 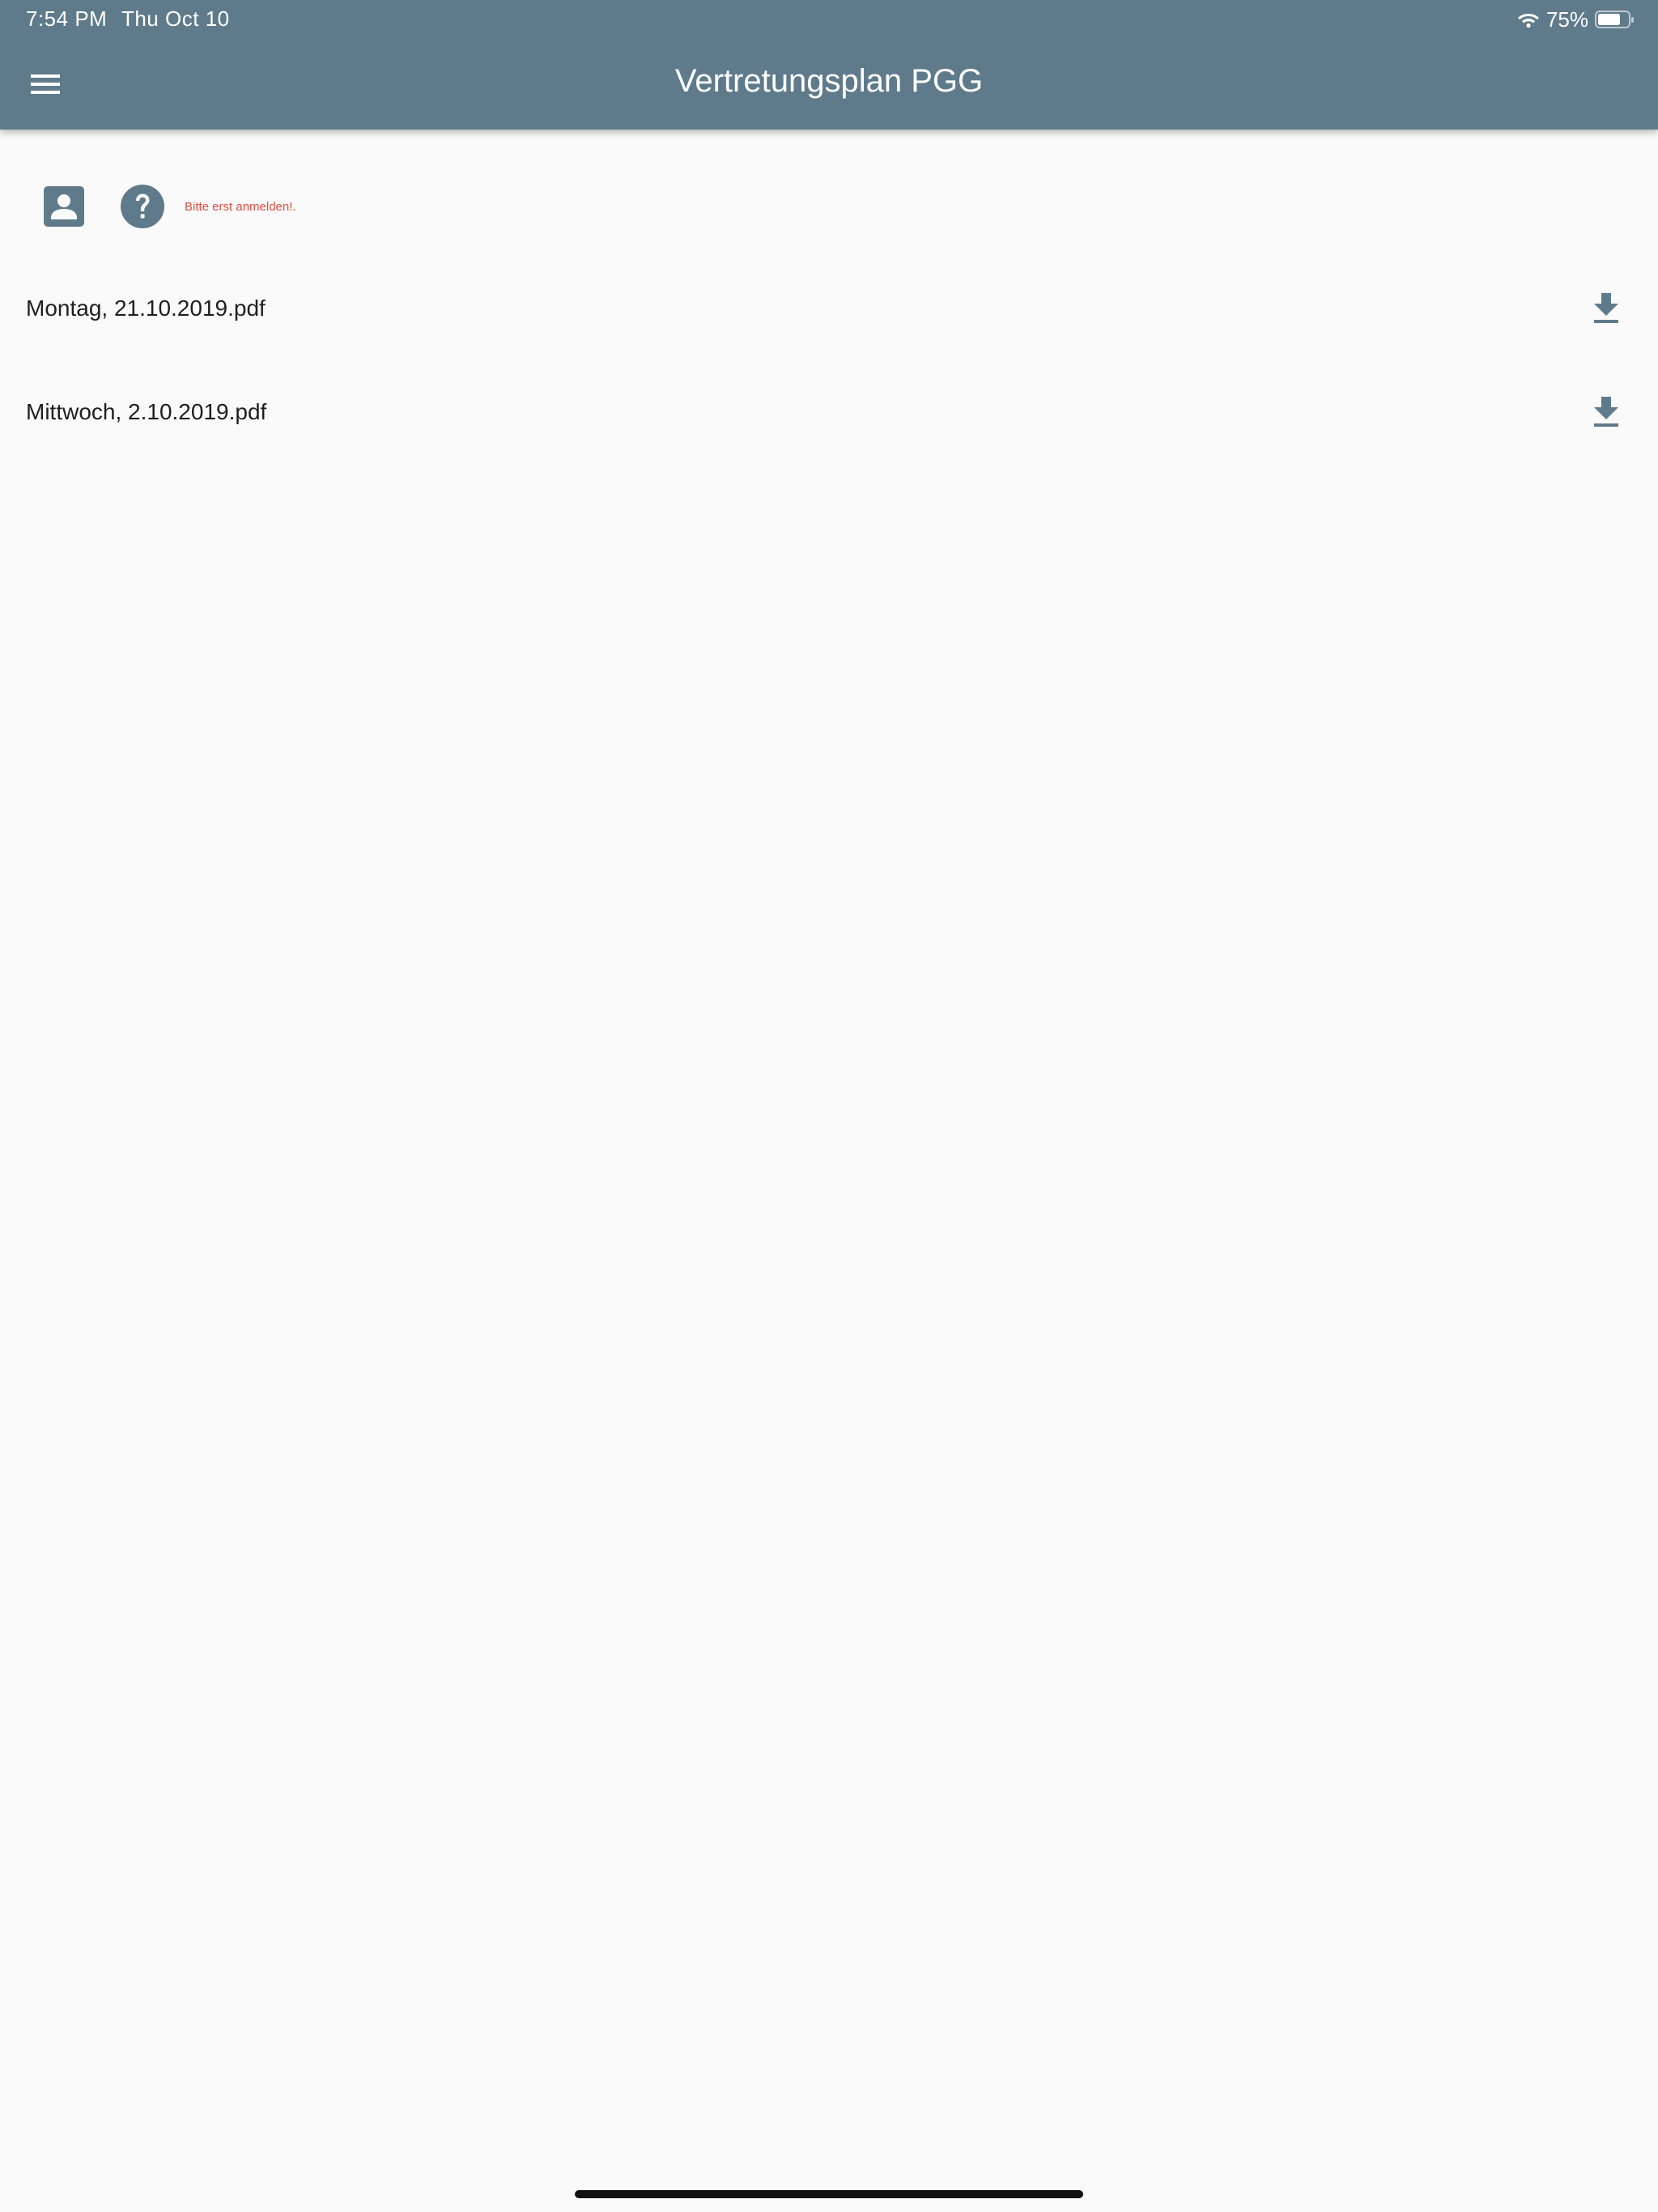 I want to click on status-indicators: 75%, so click(x=1576, y=19).